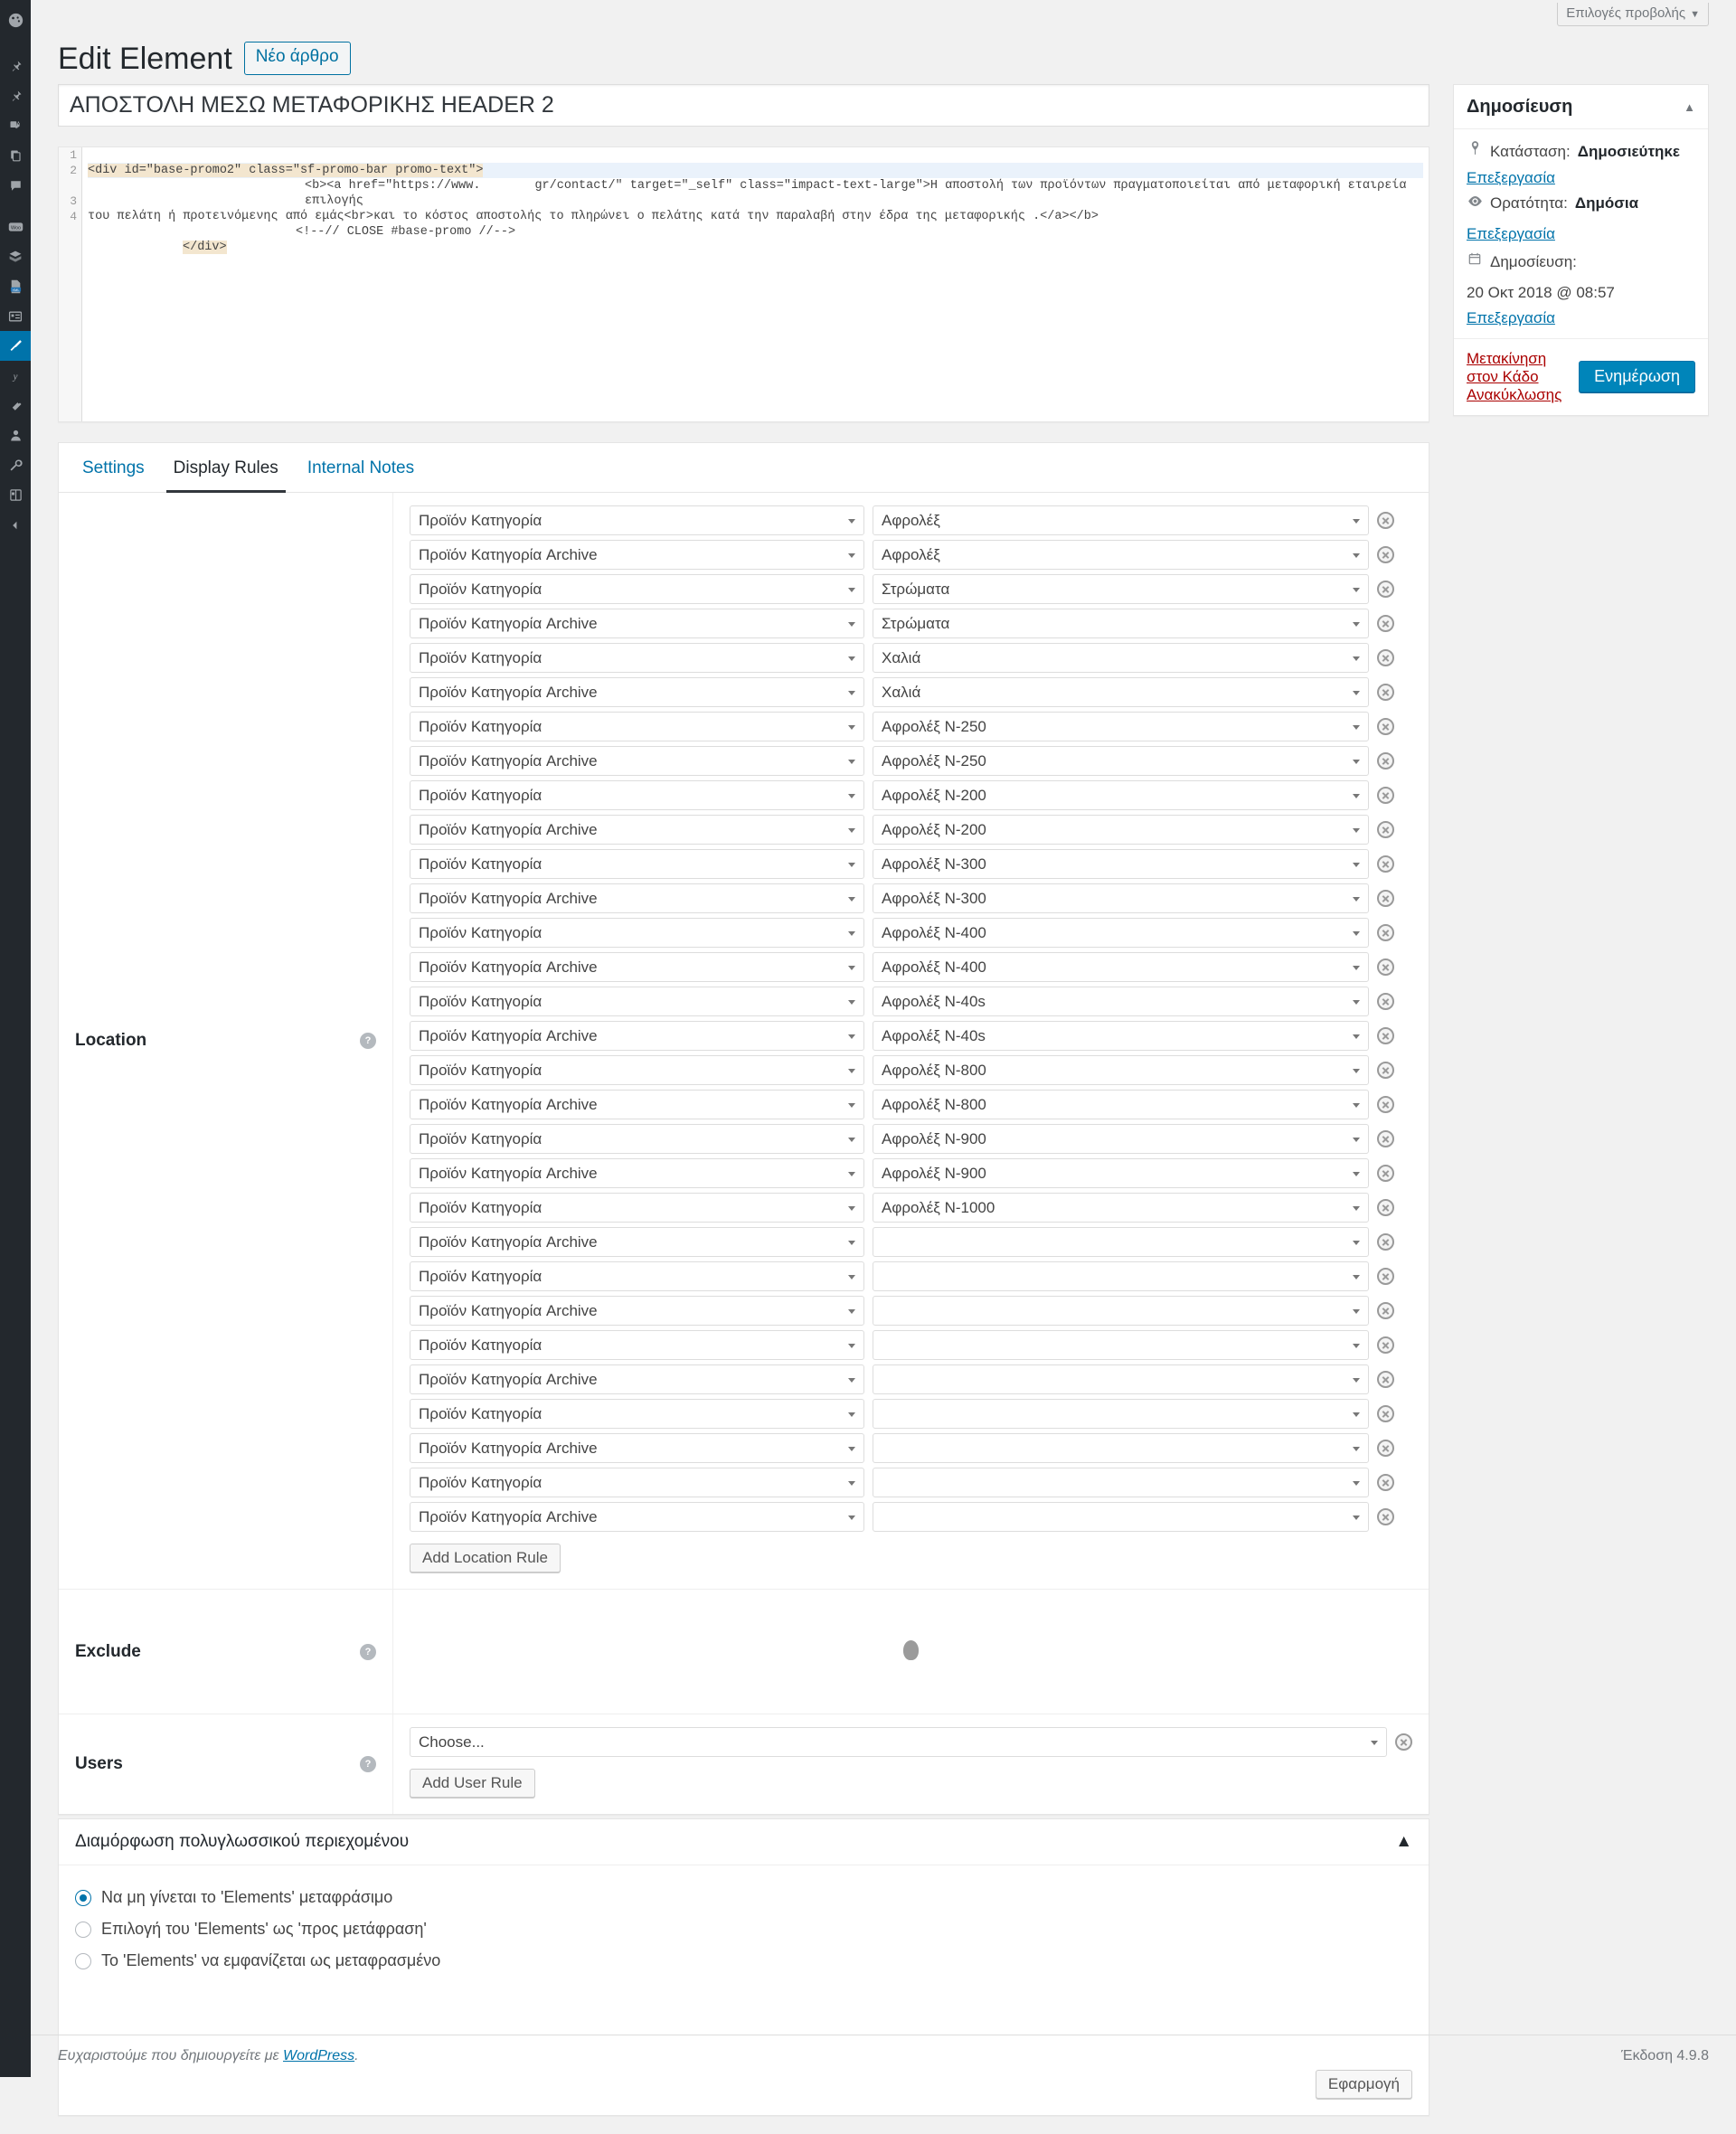 This screenshot has width=1736, height=2134. Describe the element at coordinates (16, 495) in the screenshot. I see `settings-icon` at that location.